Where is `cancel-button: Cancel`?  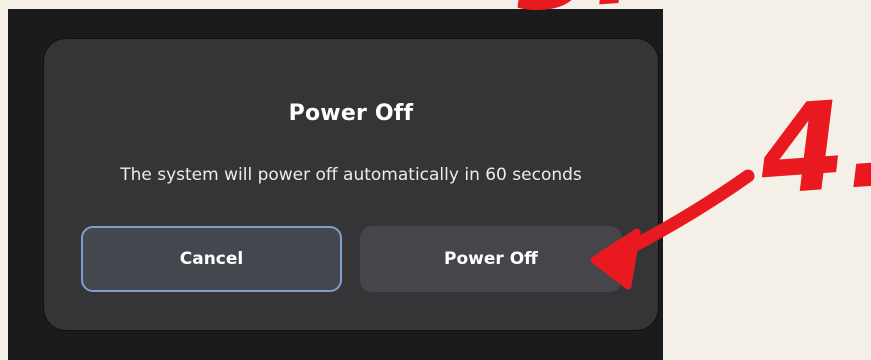 cancel-button: Cancel is located at coordinates (211, 259).